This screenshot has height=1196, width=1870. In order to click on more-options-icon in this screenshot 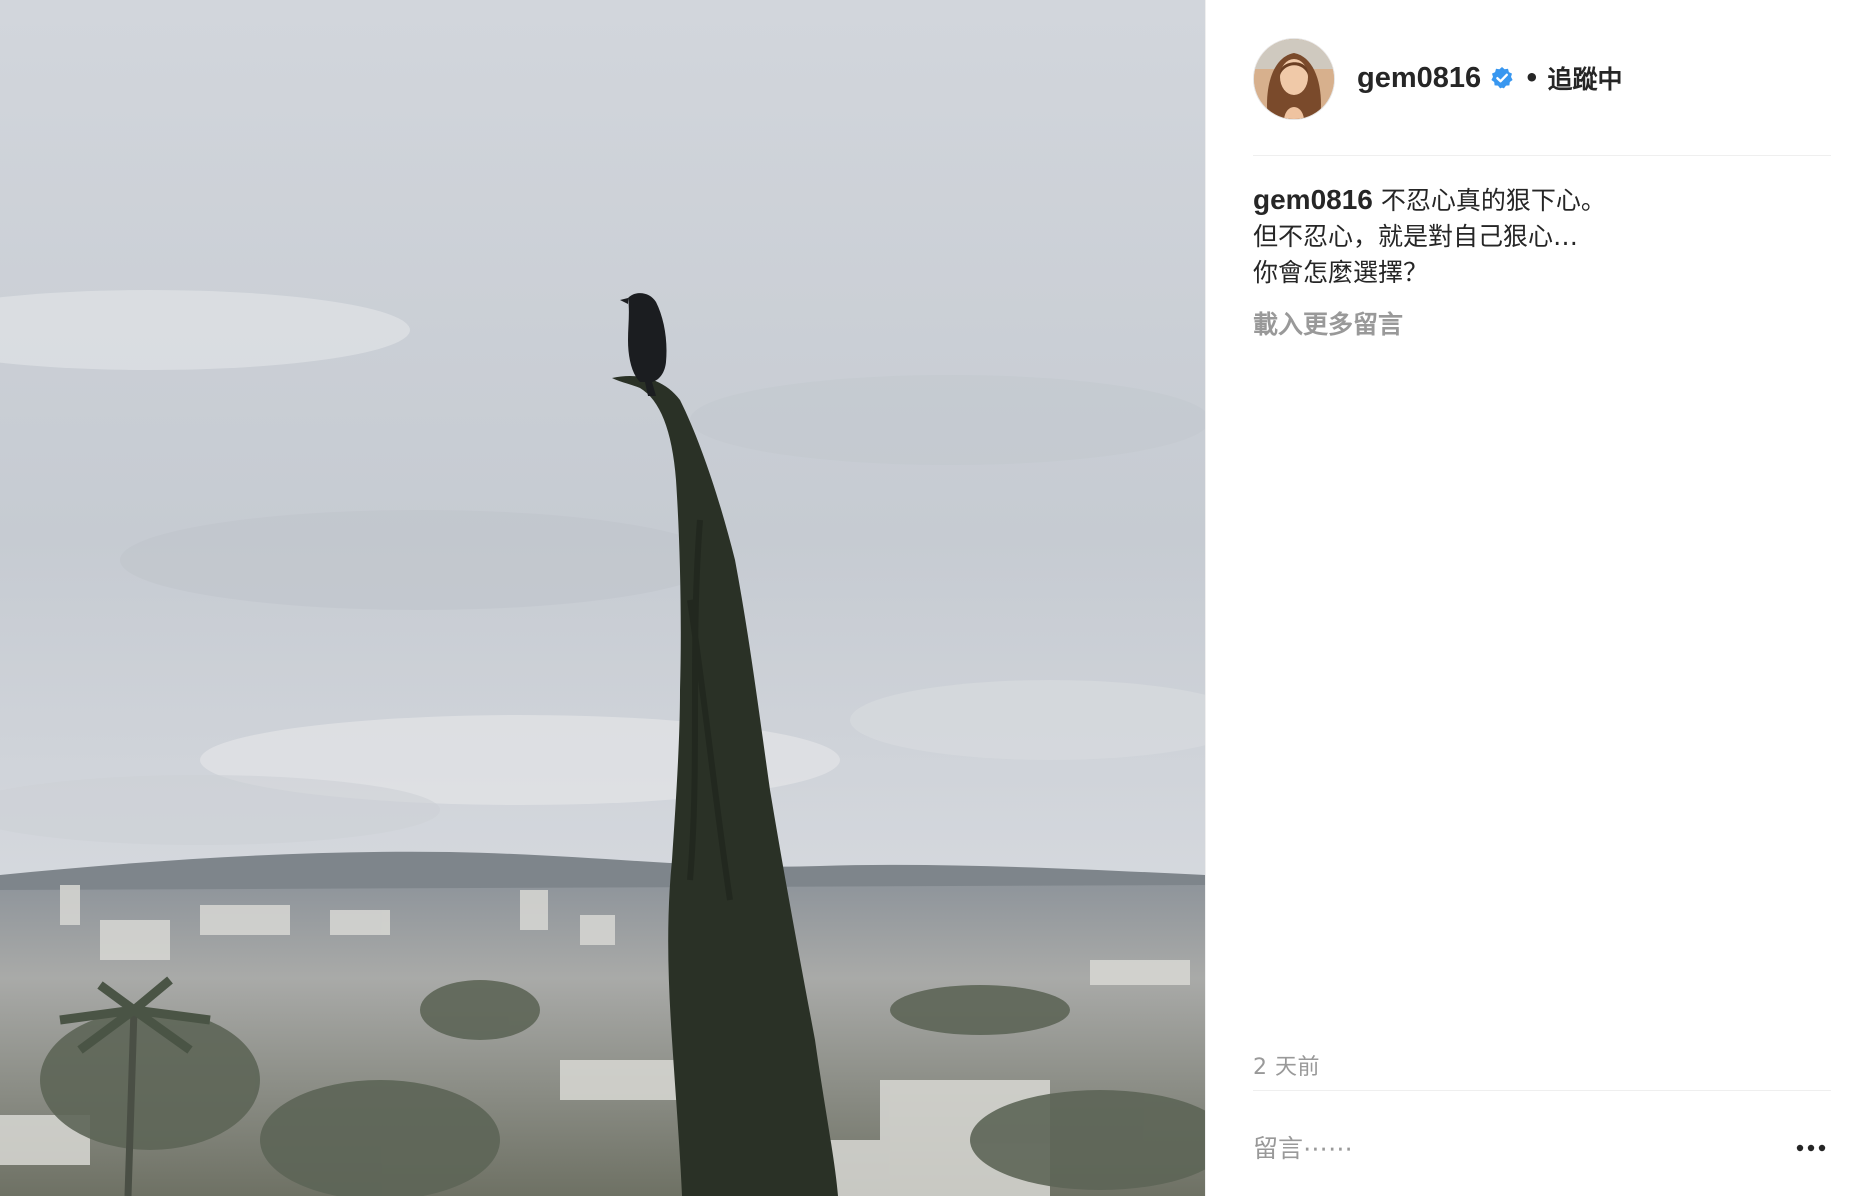, I will do `click(1811, 1148)`.